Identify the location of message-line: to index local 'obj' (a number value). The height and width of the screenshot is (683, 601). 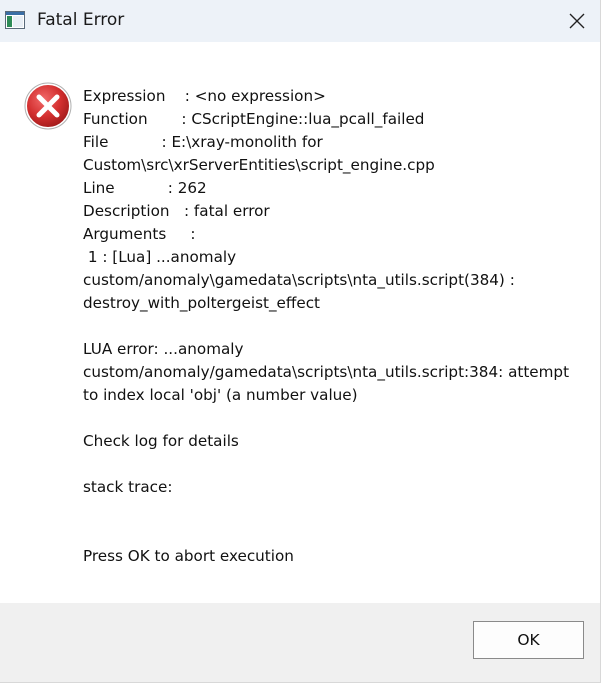
(220, 395).